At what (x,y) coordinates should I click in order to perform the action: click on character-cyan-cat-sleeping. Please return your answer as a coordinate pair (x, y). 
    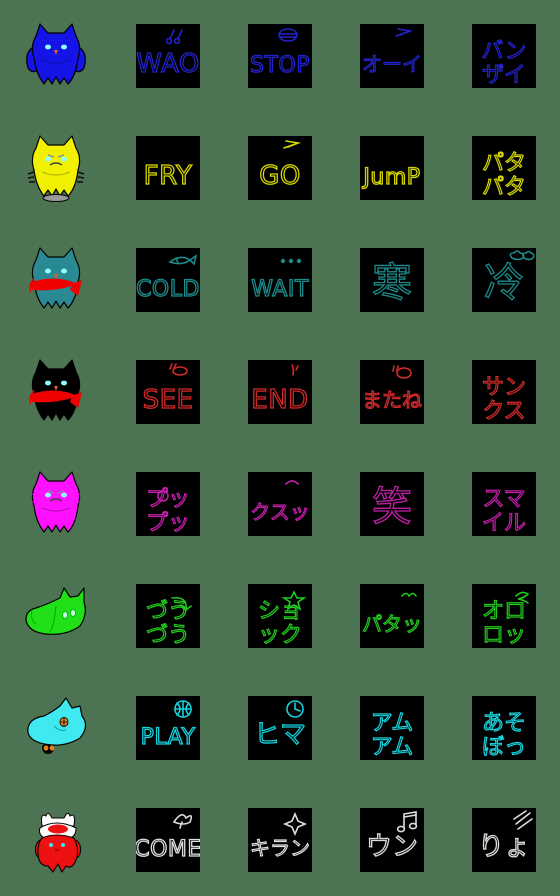
    Looking at the image, I should click on (56, 728).